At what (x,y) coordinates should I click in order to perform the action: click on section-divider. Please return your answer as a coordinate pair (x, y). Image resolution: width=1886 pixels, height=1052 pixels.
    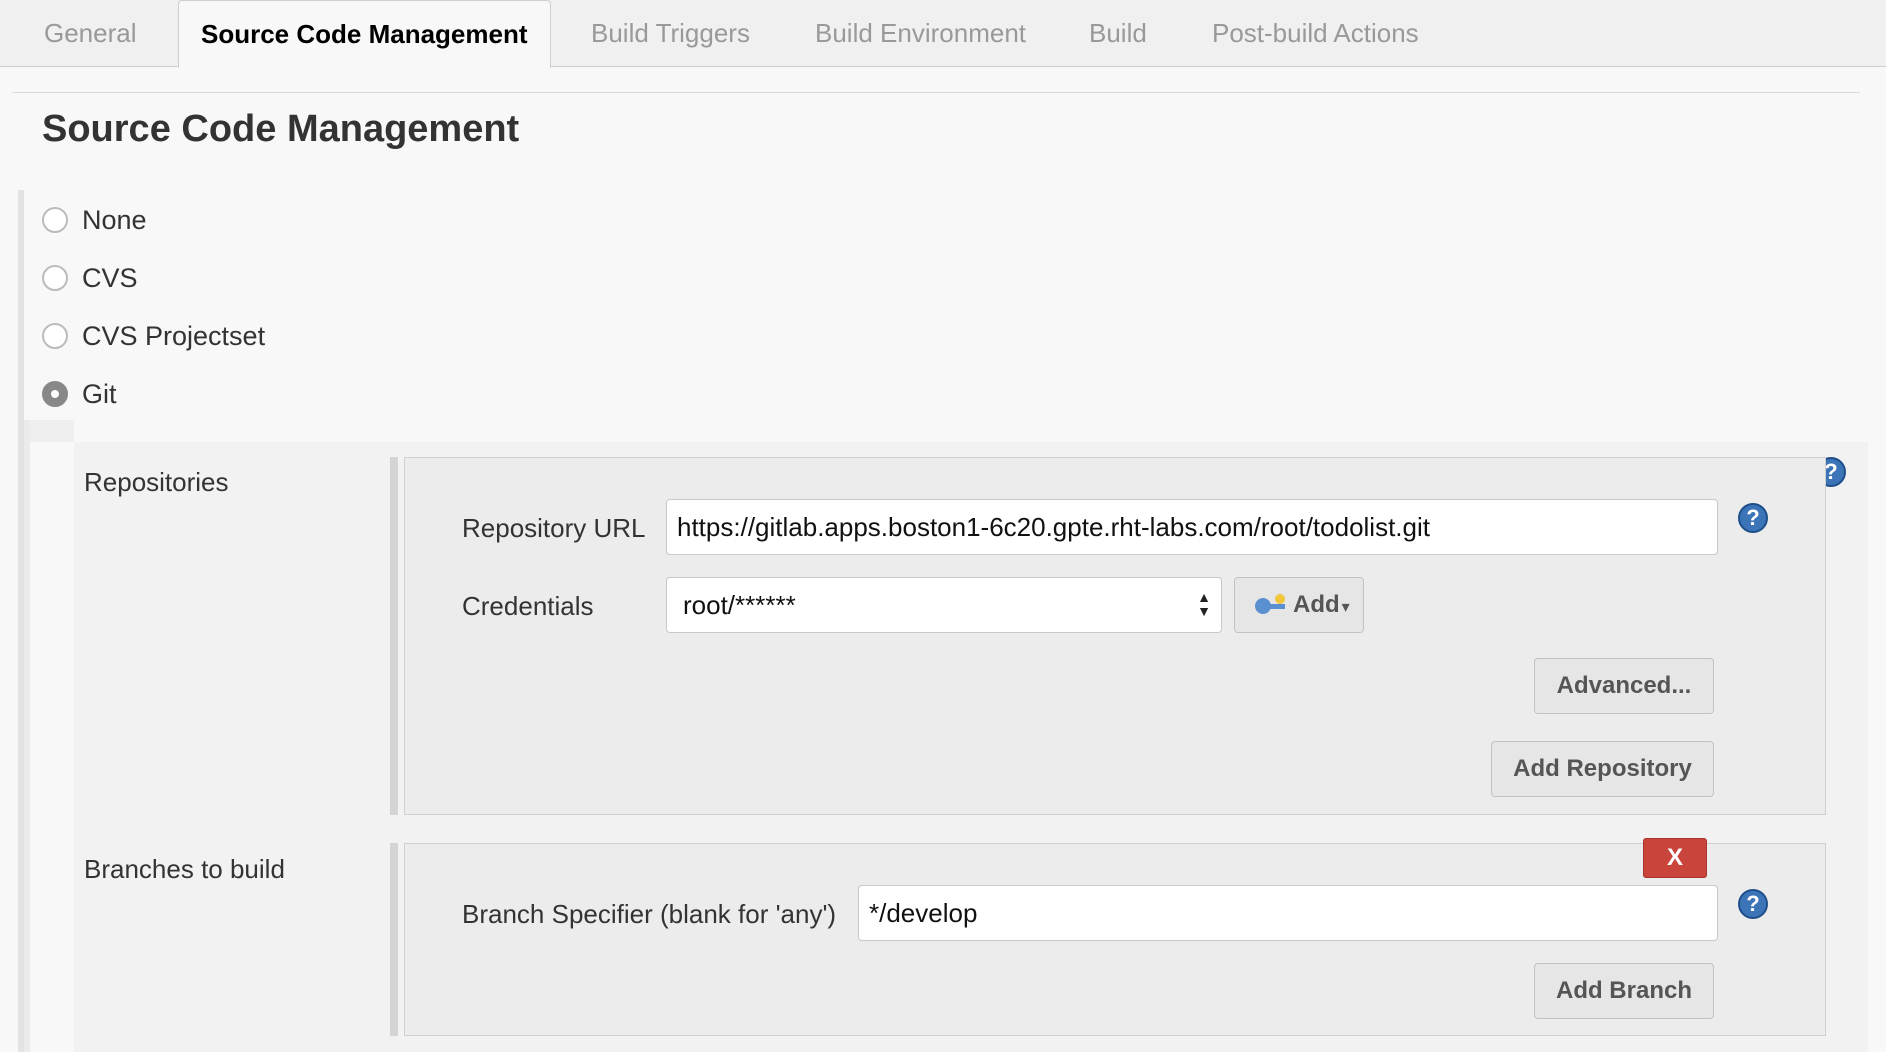
    Looking at the image, I should click on (936, 92).